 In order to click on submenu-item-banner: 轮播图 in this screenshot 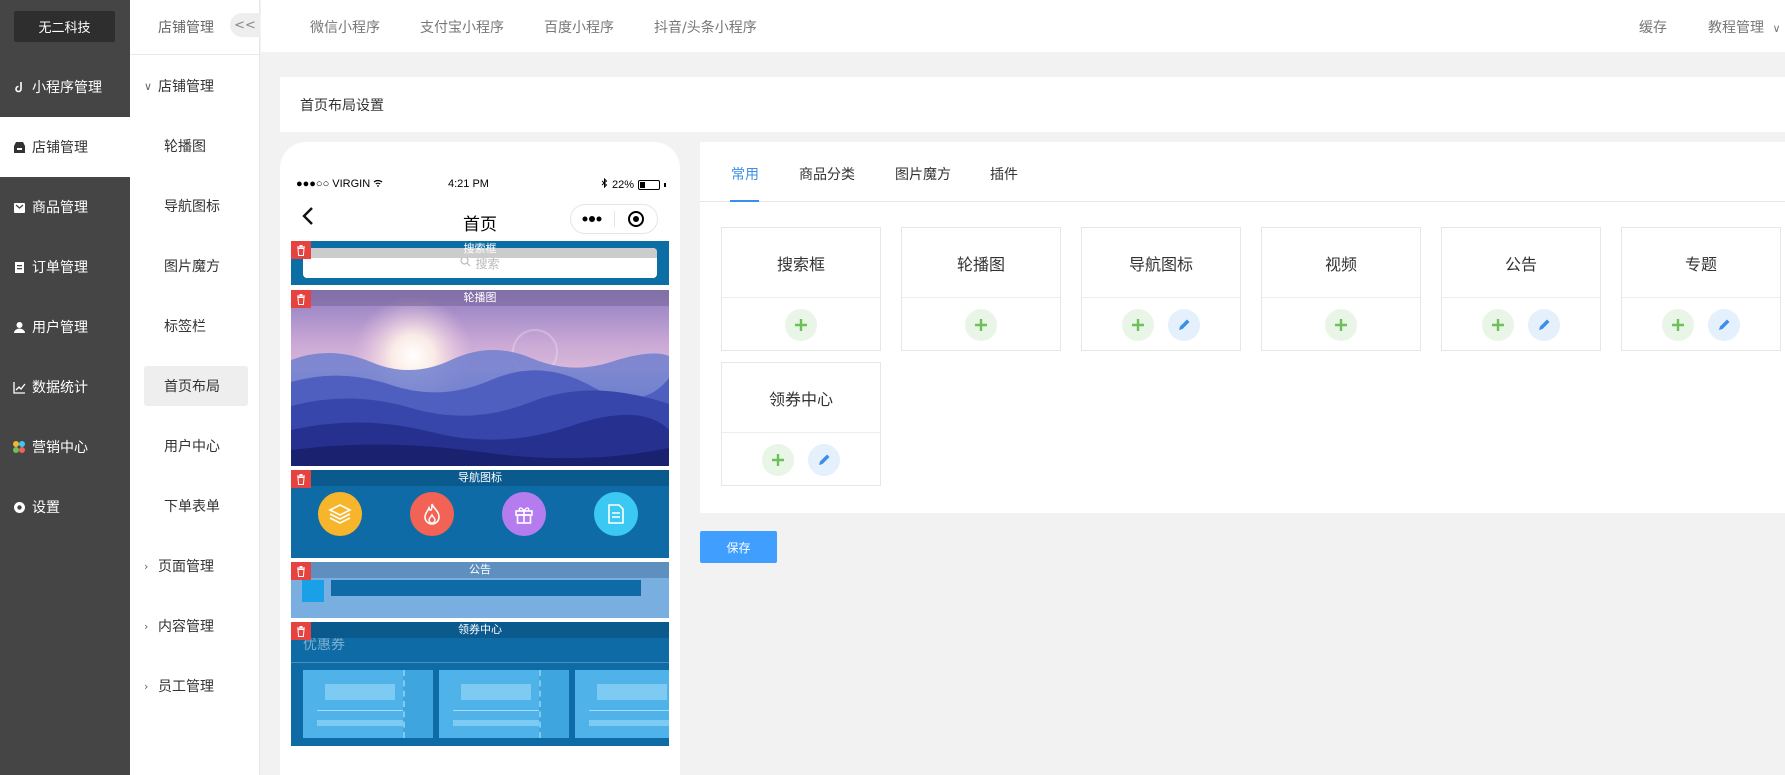, I will do `click(196, 146)`.